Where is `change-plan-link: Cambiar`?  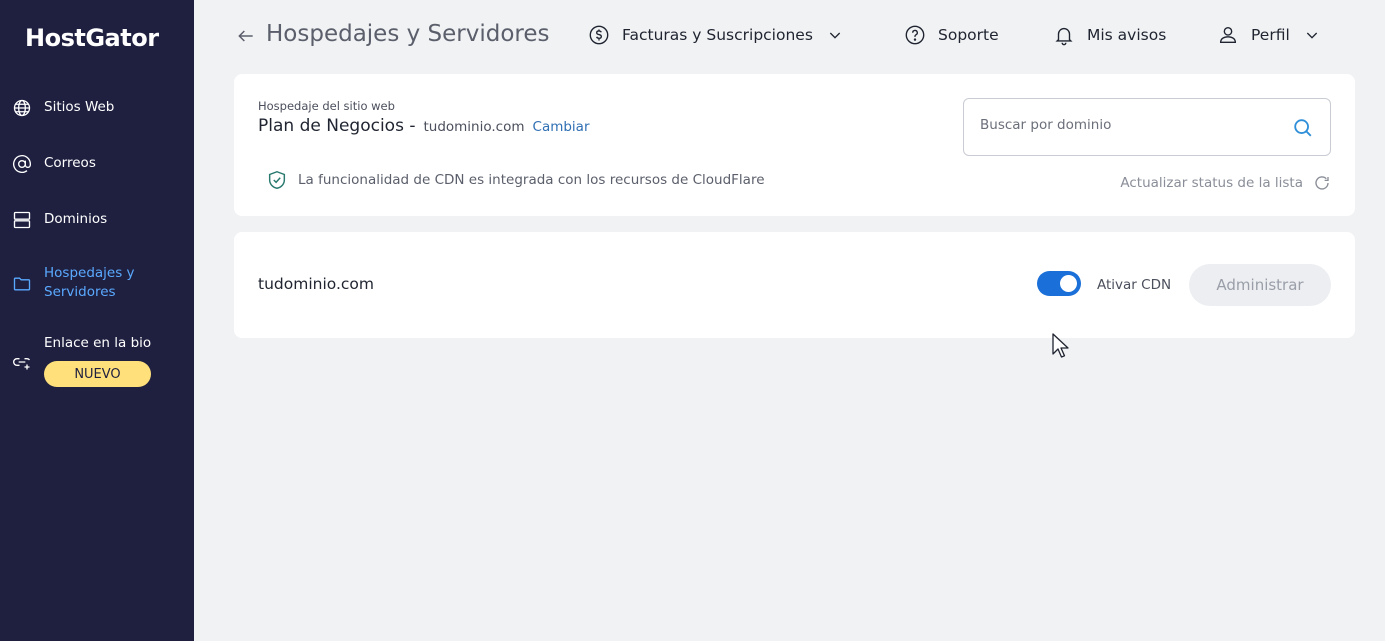 change-plan-link: Cambiar is located at coordinates (561, 127).